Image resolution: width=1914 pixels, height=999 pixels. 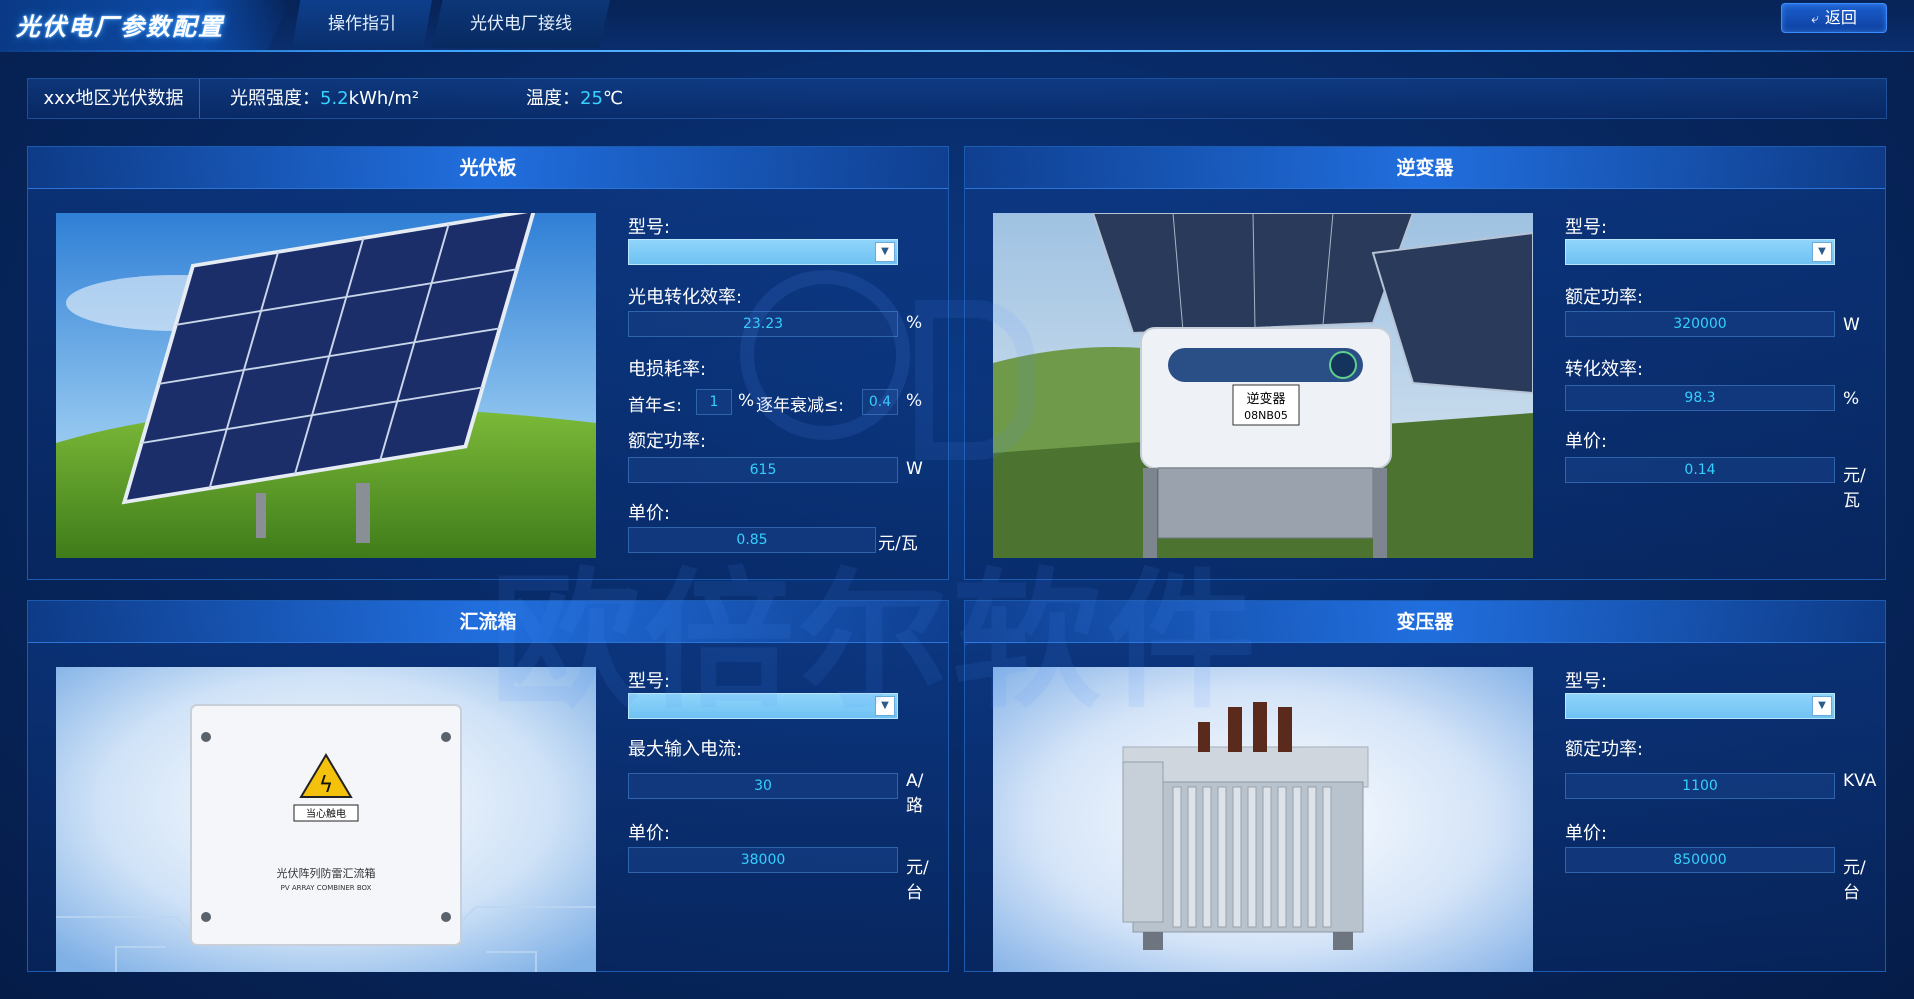 What do you see at coordinates (1840, 17) in the screenshot?
I see `back-label: 返回` at bounding box center [1840, 17].